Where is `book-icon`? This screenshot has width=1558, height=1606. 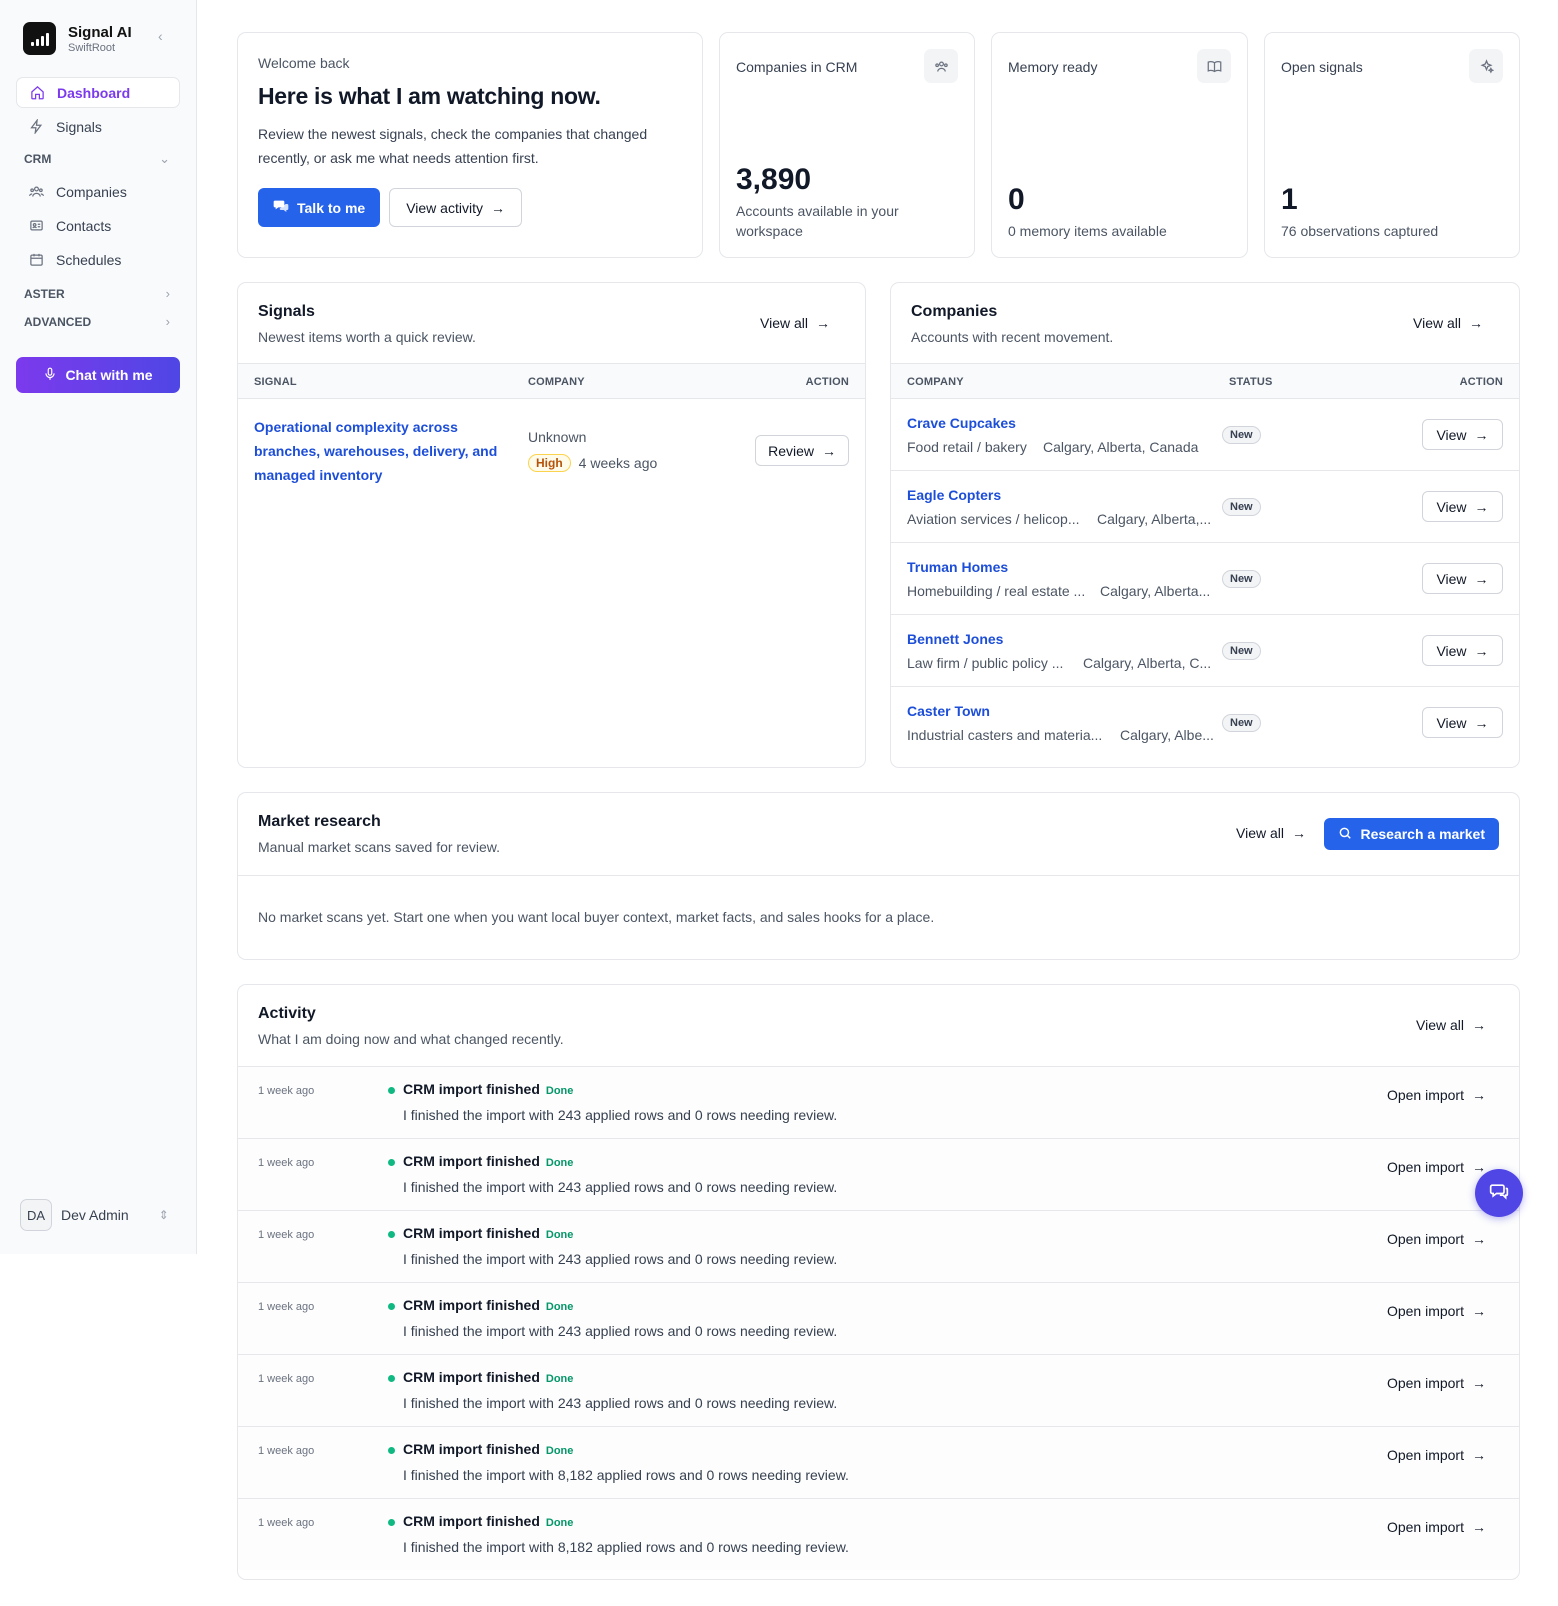
book-icon is located at coordinates (1214, 66).